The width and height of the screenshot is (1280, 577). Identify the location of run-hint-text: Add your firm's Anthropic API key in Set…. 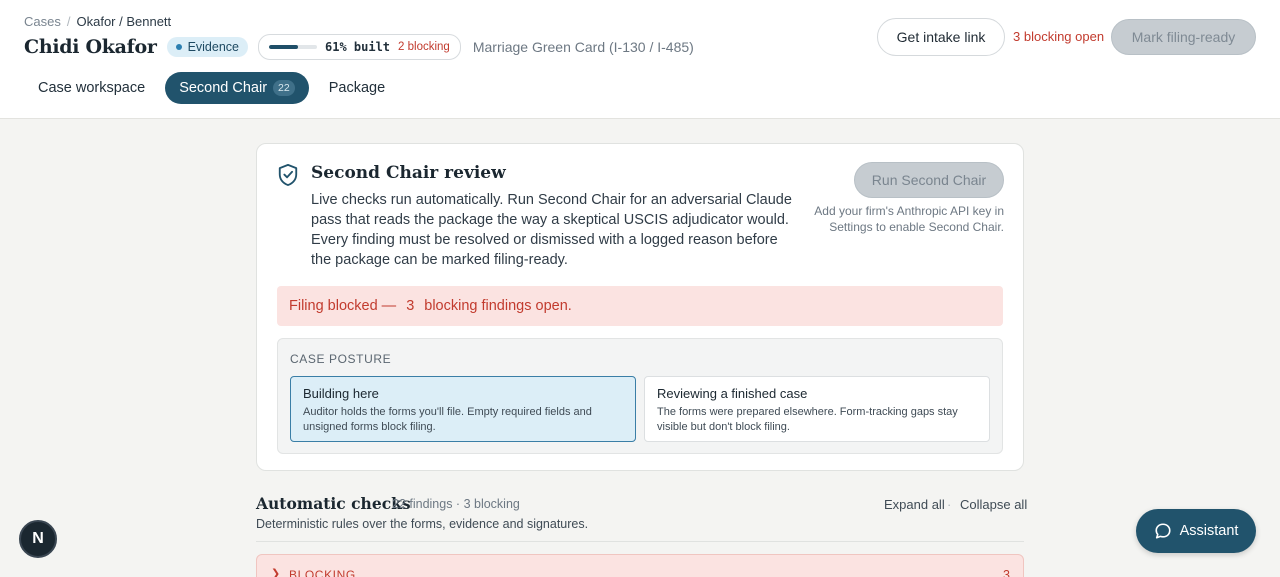
(909, 219).